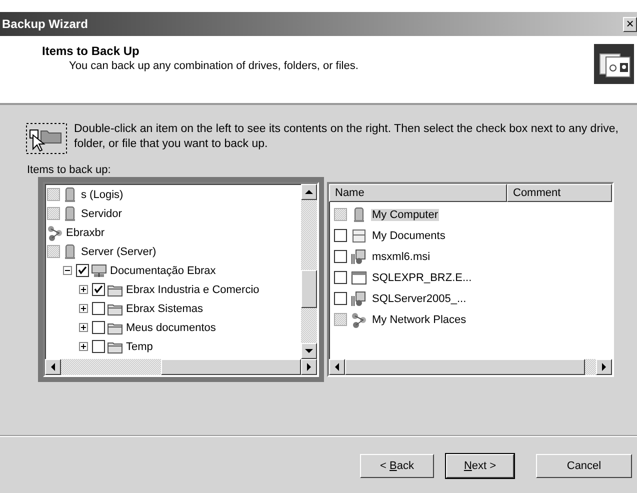 The height and width of the screenshot is (493, 637). Describe the element at coordinates (139, 346) in the screenshot. I see `tree-item: Temp` at that location.